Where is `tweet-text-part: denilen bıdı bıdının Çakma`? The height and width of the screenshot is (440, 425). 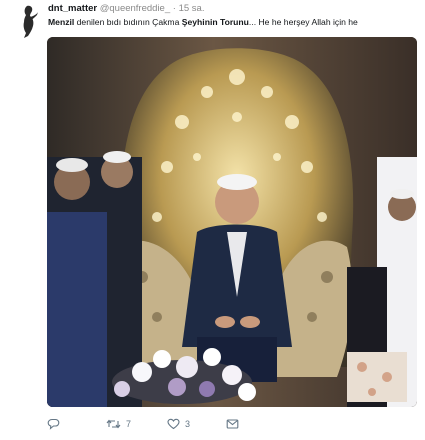
tweet-text-part: denilen bıdı bıdının Çakma is located at coordinates (128, 22).